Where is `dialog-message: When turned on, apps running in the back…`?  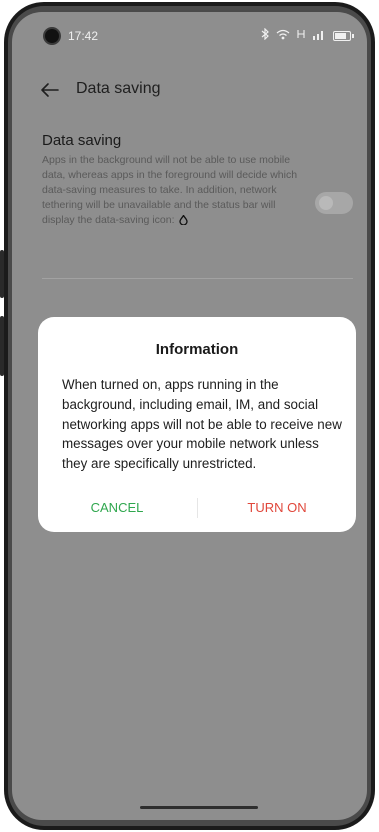
dialog-message: When turned on, apps running in the back… is located at coordinates (202, 424).